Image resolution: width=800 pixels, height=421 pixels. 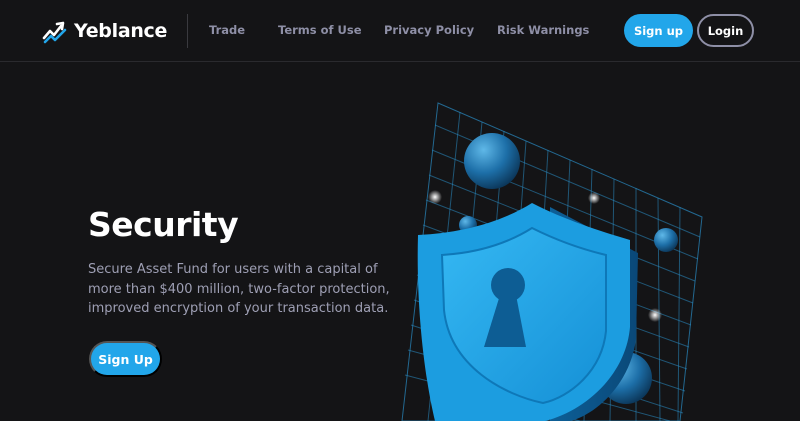 I want to click on header-signup-button: Sign up, so click(x=658, y=30).